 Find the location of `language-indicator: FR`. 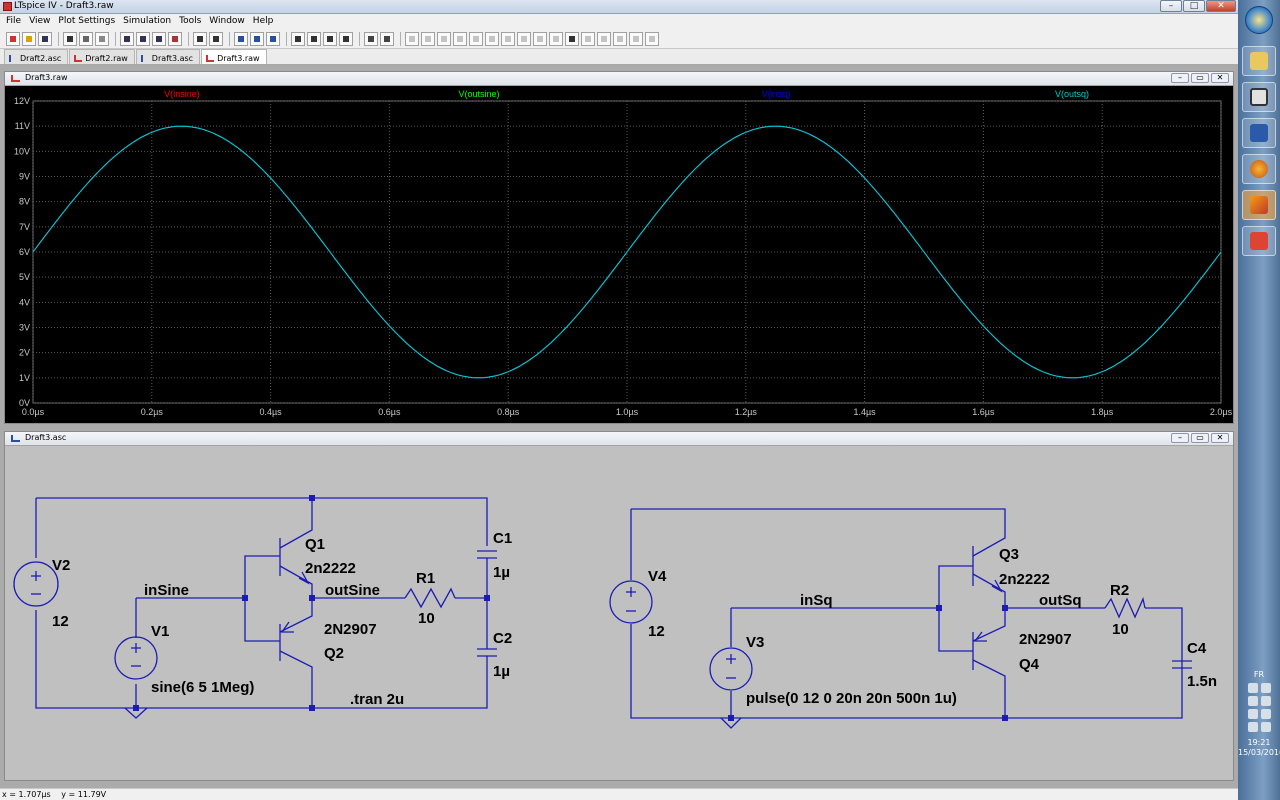

language-indicator: FR is located at coordinates (1259, 674).